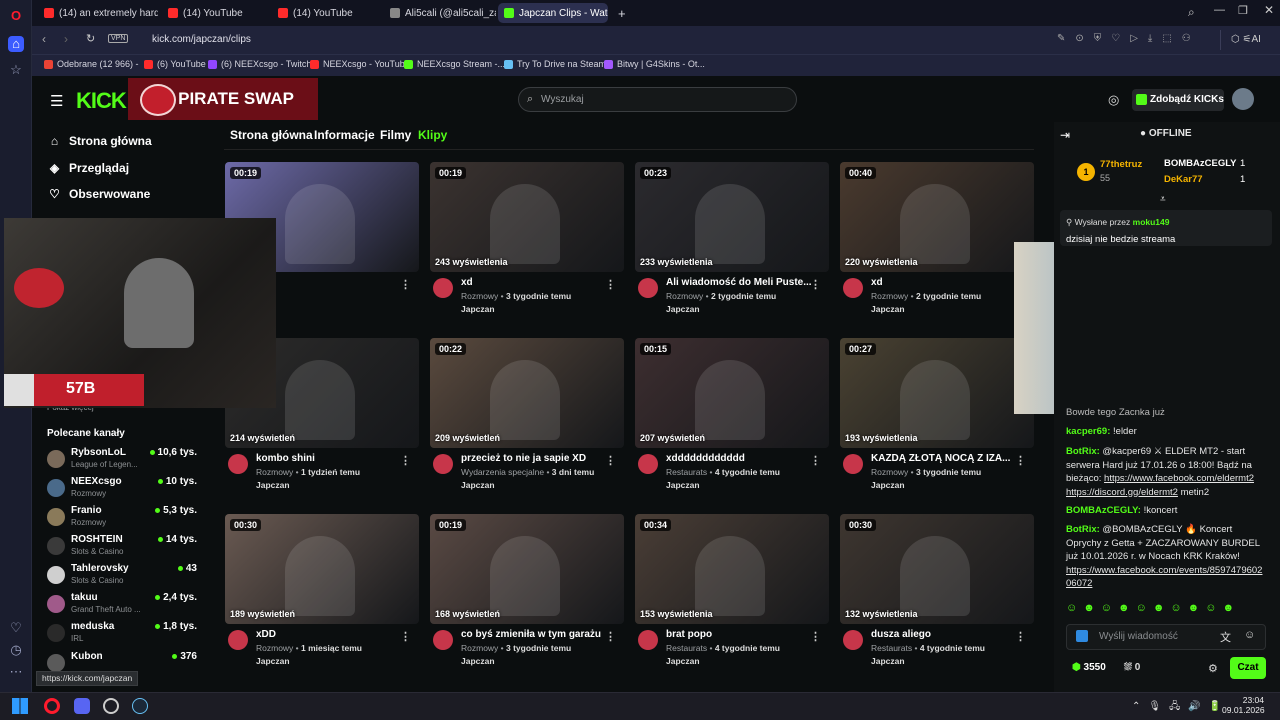  Describe the element at coordinates (90, 38) in the screenshot. I see `reload-icon: ↻` at that location.